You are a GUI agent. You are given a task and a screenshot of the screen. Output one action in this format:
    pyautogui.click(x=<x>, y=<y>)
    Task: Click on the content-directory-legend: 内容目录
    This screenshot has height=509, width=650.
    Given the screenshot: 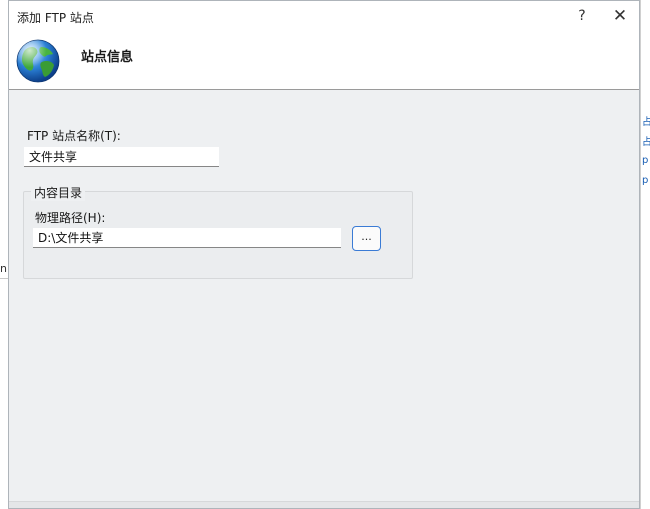 What is the action you would take?
    pyautogui.click(x=58, y=192)
    